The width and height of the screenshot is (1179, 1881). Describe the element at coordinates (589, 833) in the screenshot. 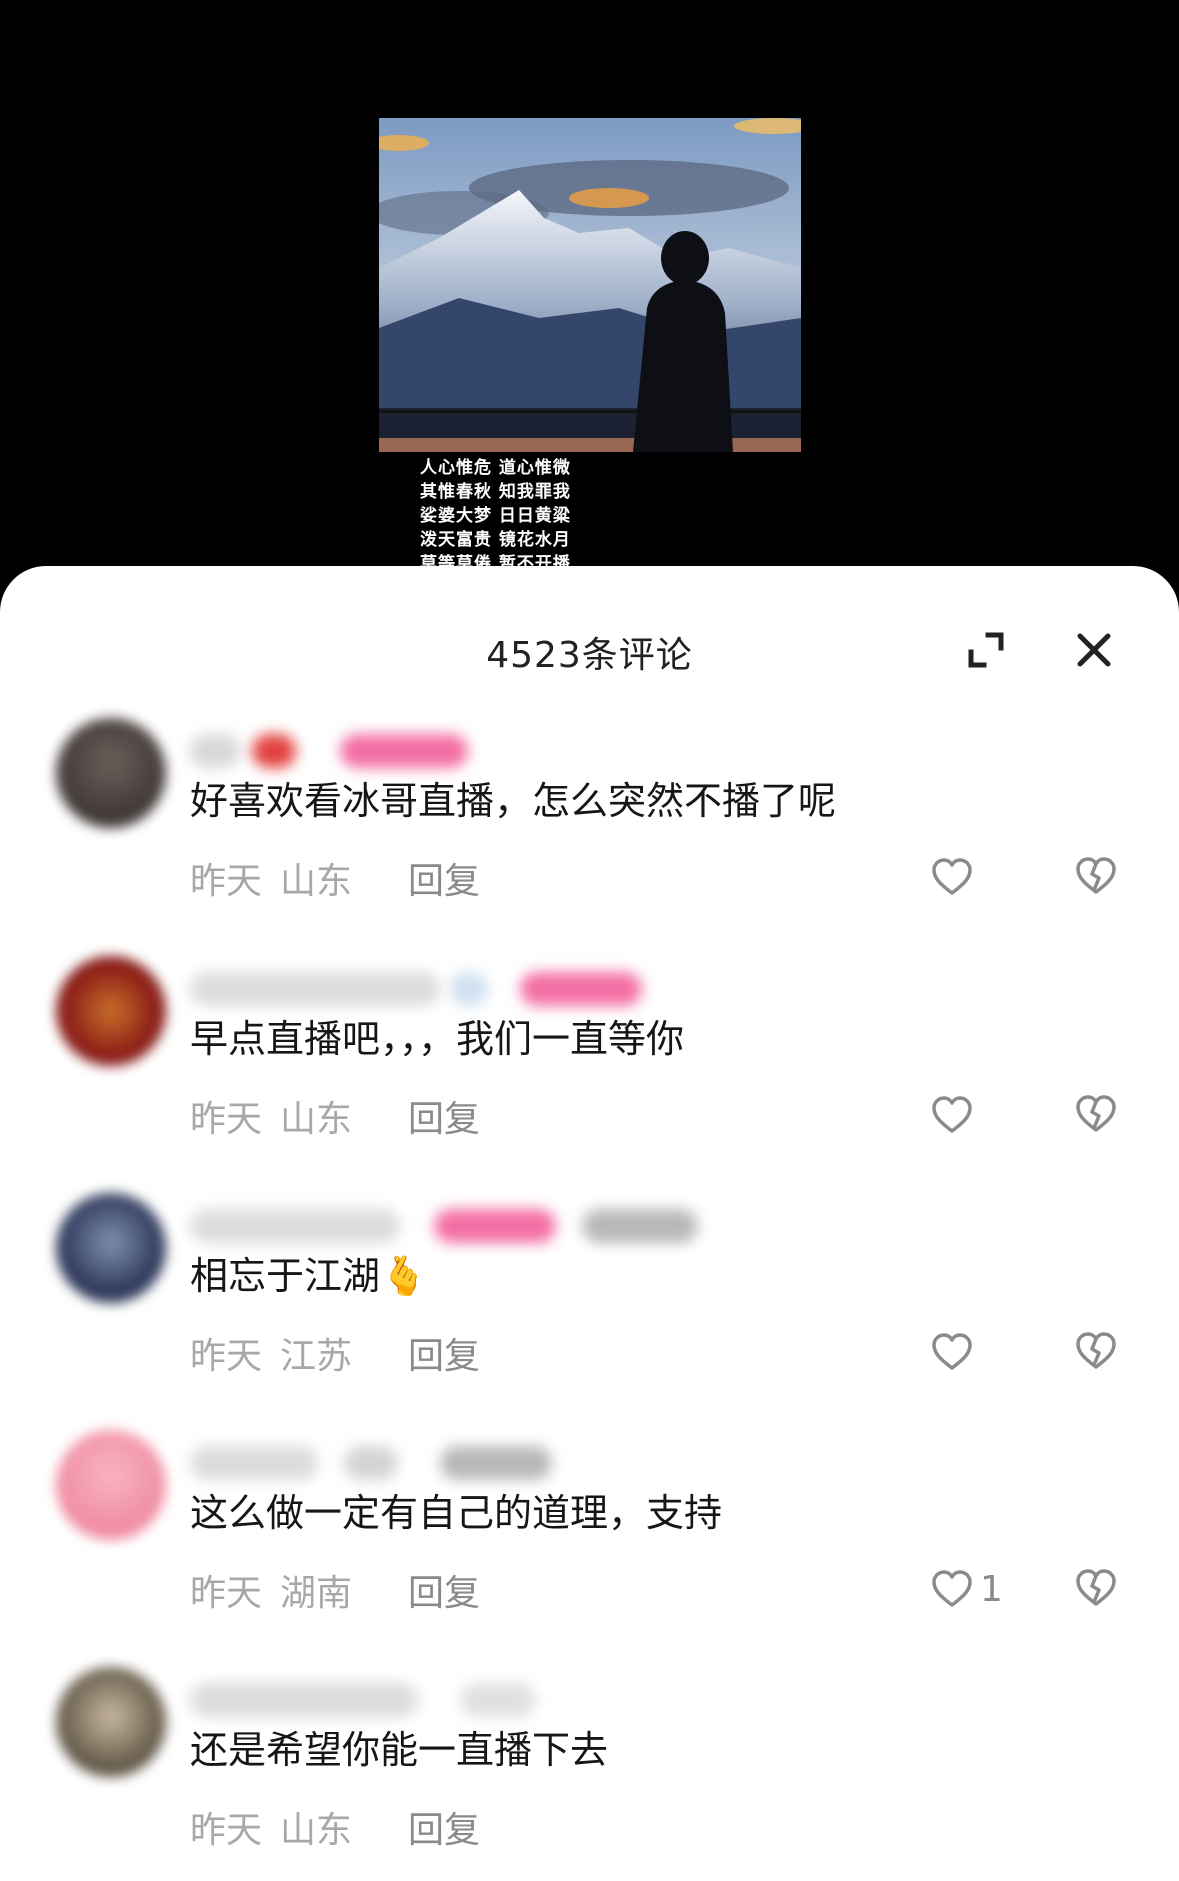

I see `comment-item: 好喜欢看冰哥直播，怎么突然不播了呢 昨天 山东 回复` at that location.